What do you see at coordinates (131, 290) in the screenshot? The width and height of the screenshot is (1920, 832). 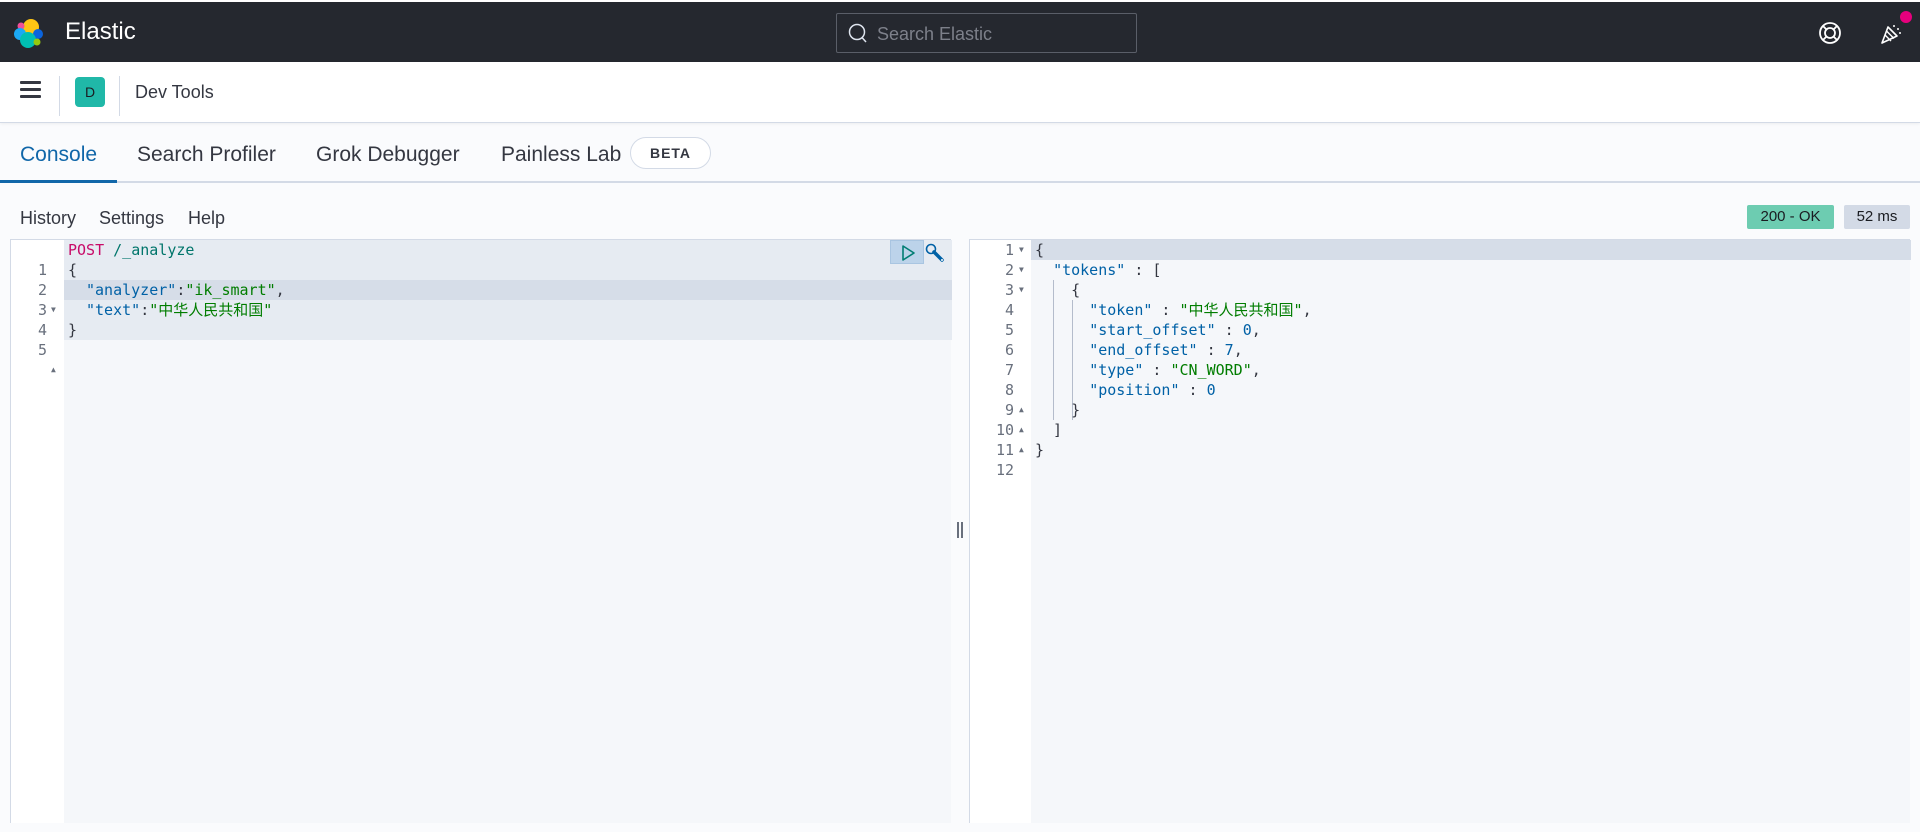 I see `json-key: "analyzer"` at bounding box center [131, 290].